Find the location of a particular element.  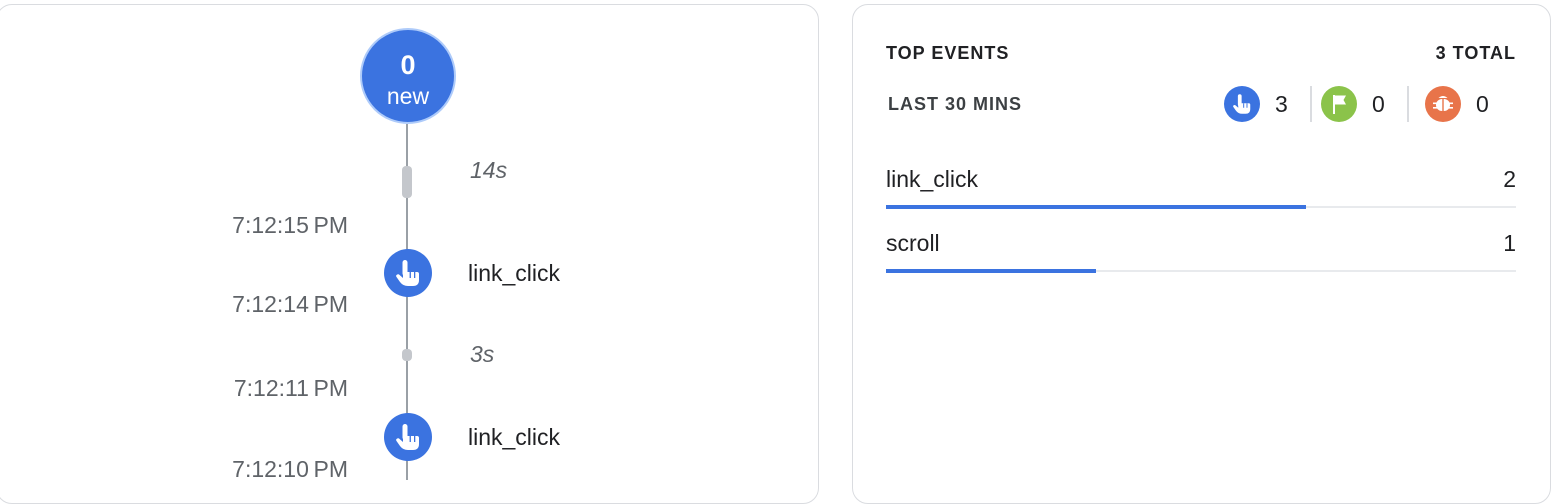

top-event-count: 1 is located at coordinates (1509, 243).